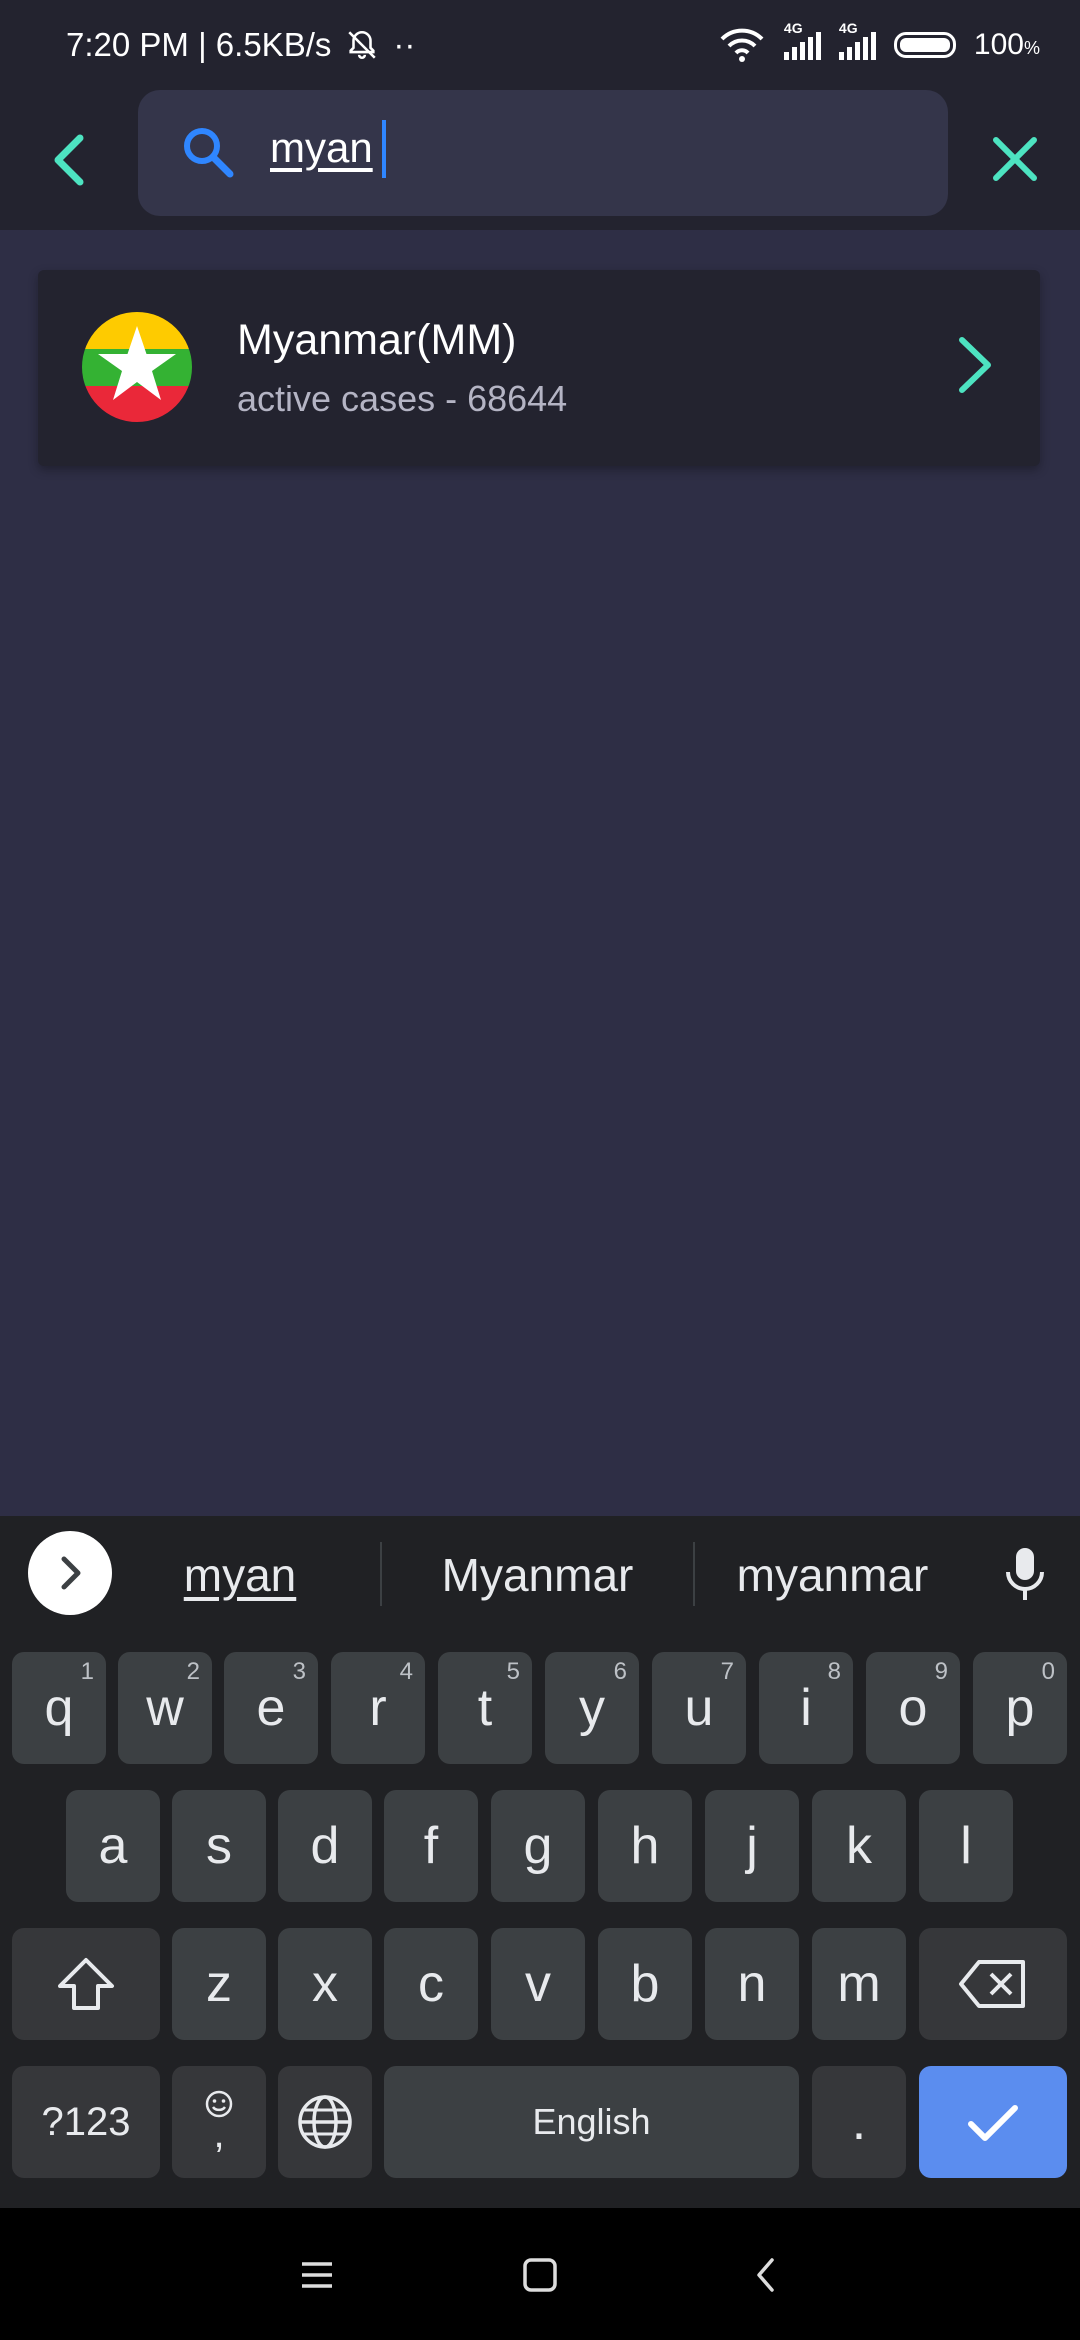  What do you see at coordinates (271, 1708) in the screenshot?
I see `key-e: e3` at bounding box center [271, 1708].